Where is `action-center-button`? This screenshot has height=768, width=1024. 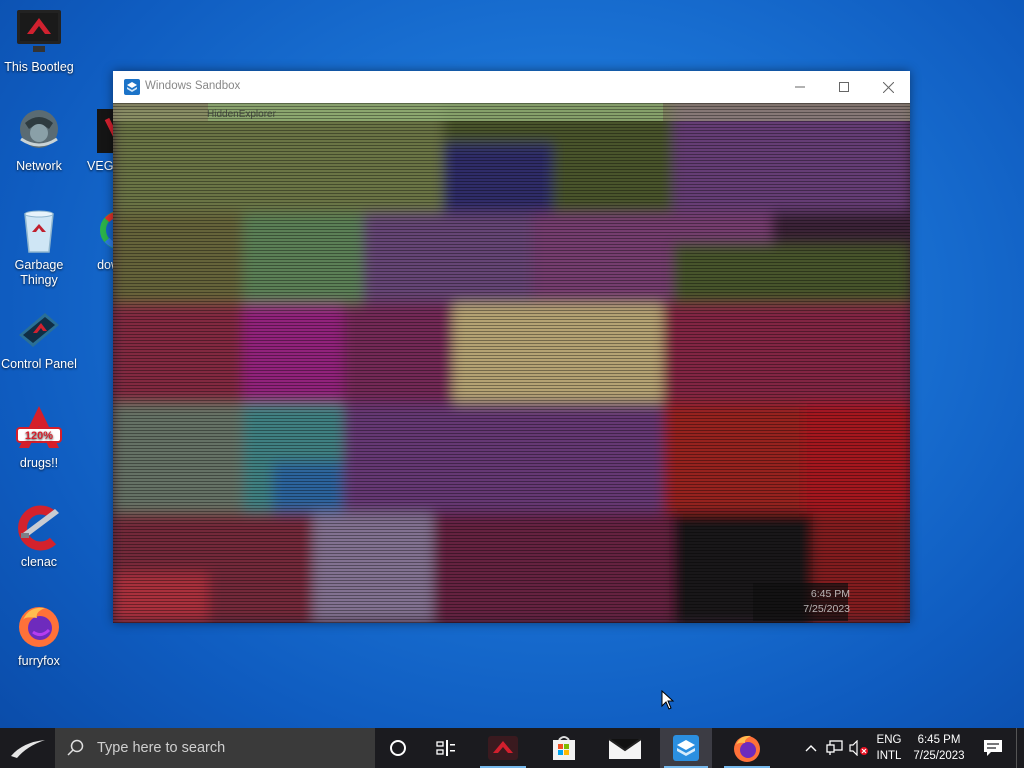 action-center-button is located at coordinates (993, 748).